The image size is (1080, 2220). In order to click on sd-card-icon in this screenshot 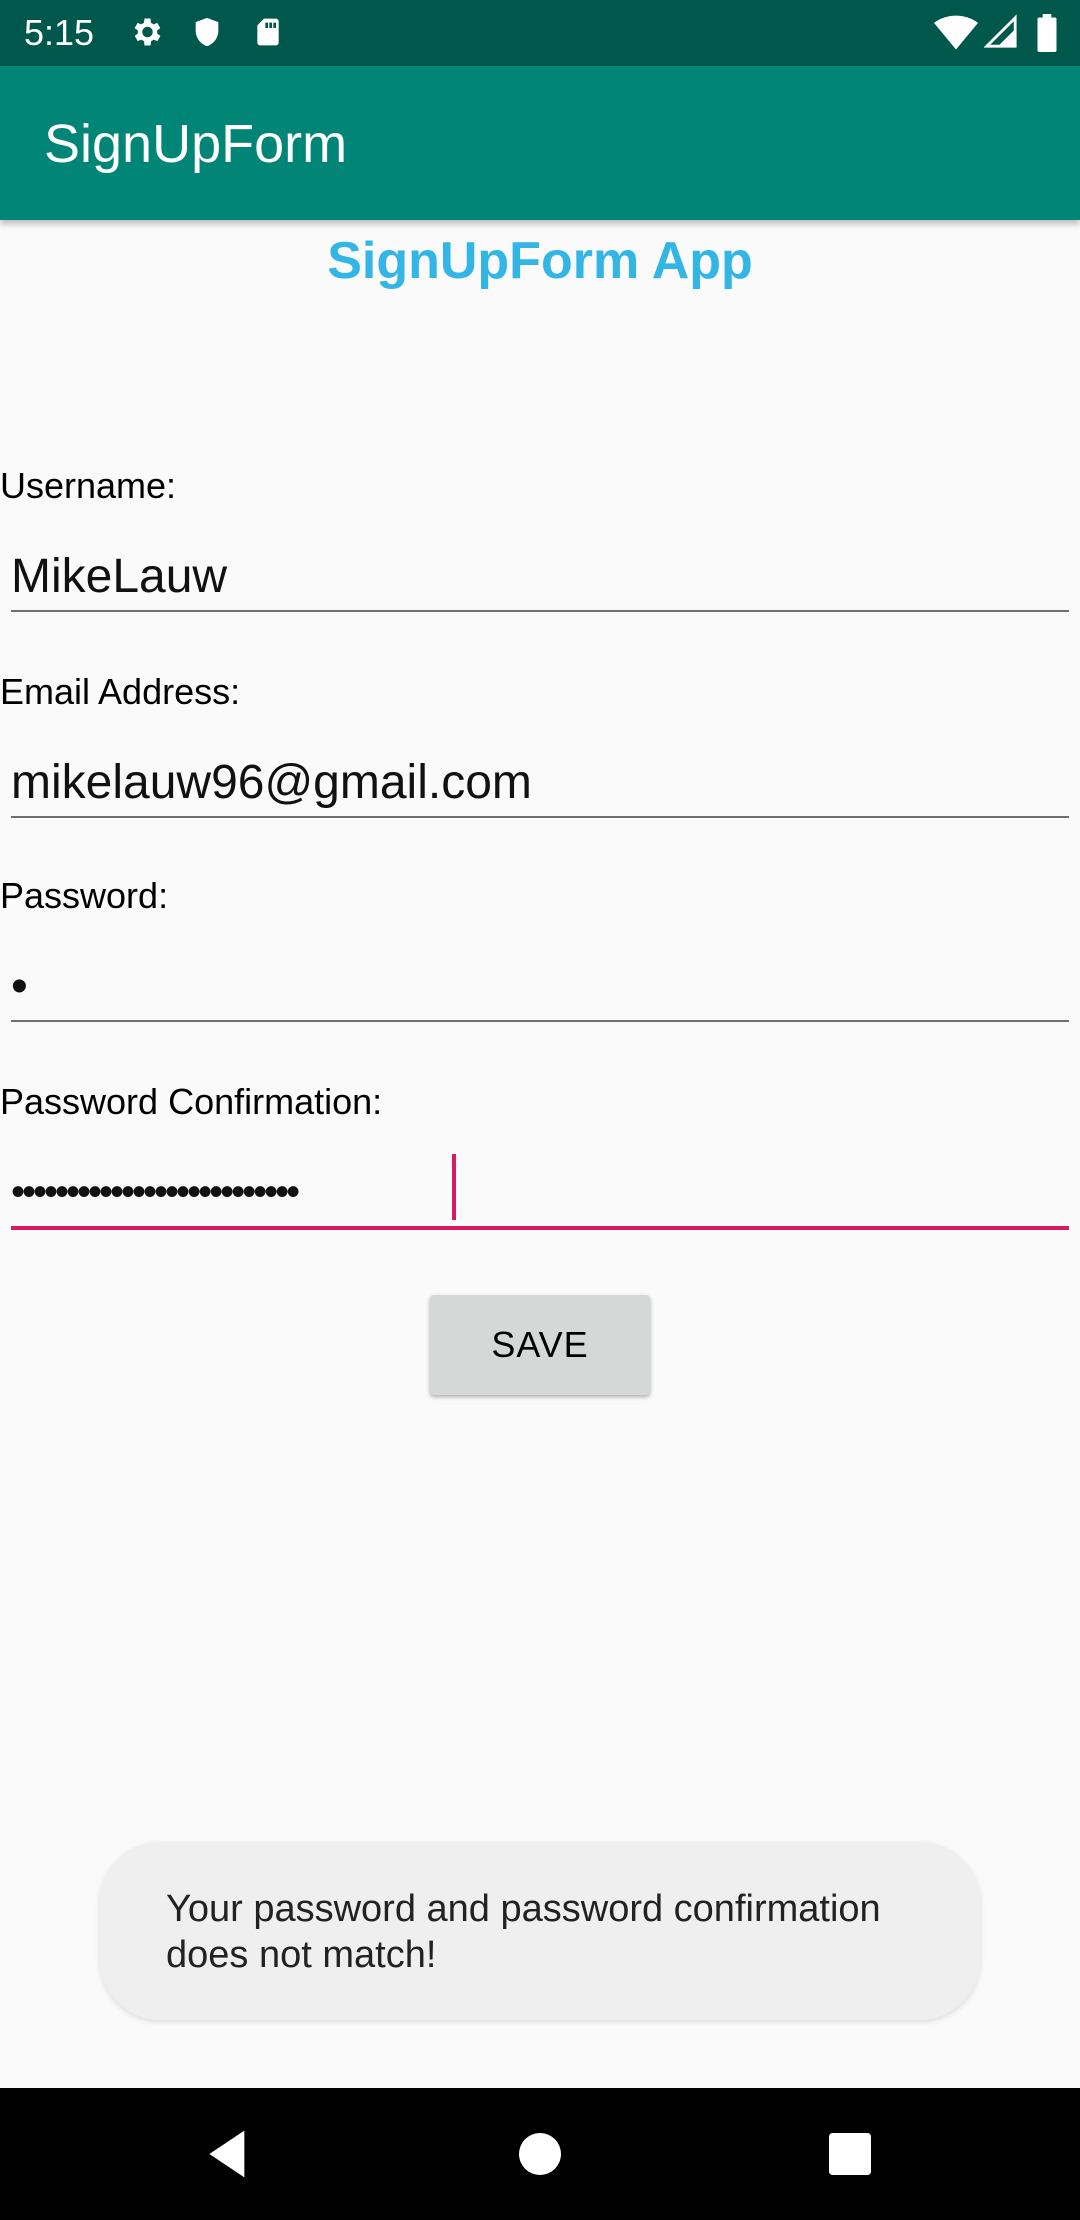, I will do `click(268, 32)`.